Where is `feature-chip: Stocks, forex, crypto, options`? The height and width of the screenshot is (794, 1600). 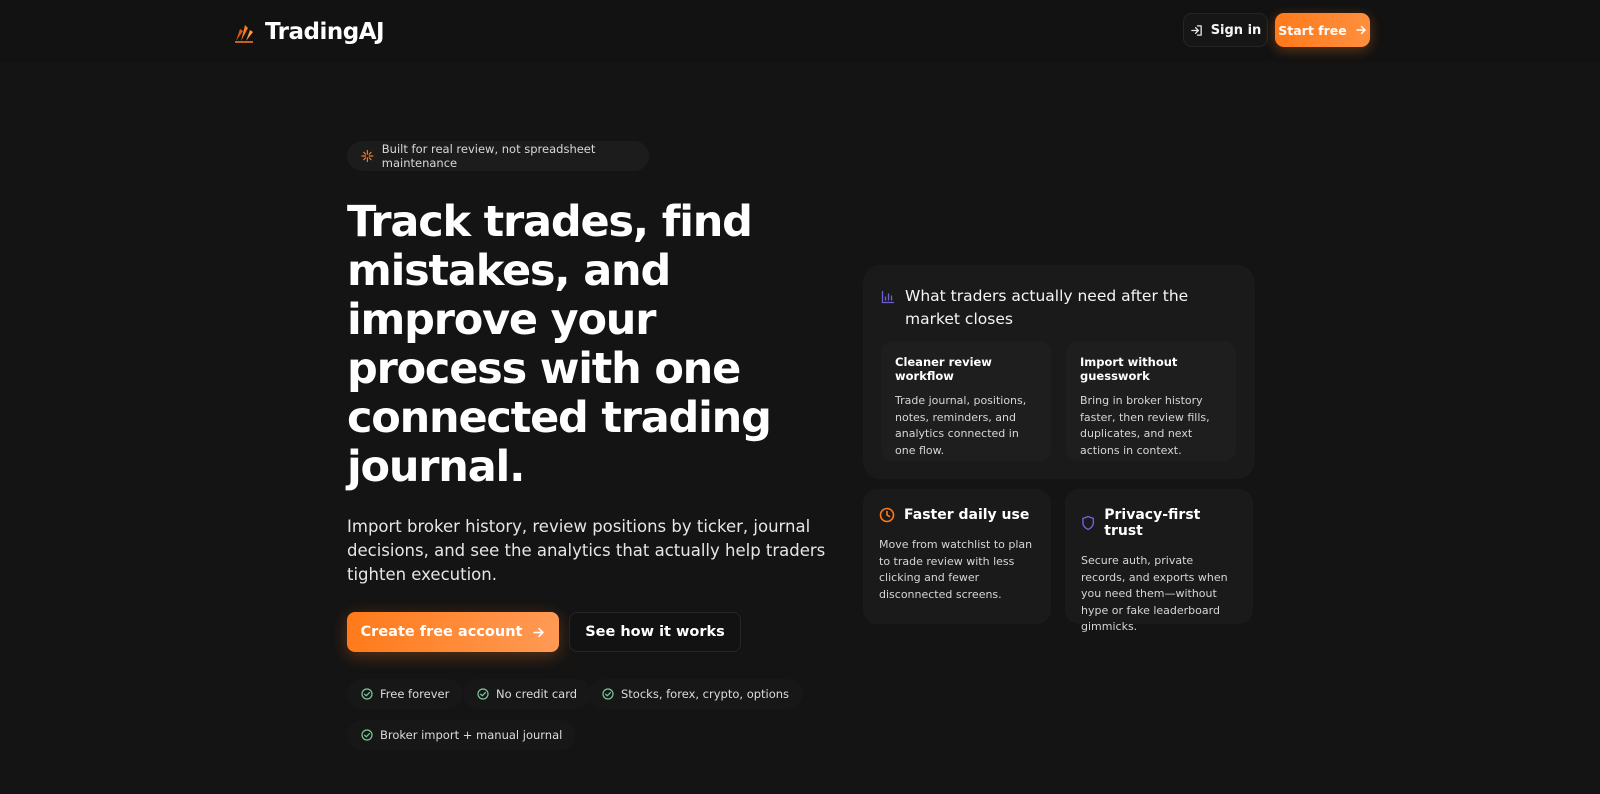 feature-chip: Stocks, forex, crypto, options is located at coordinates (696, 694).